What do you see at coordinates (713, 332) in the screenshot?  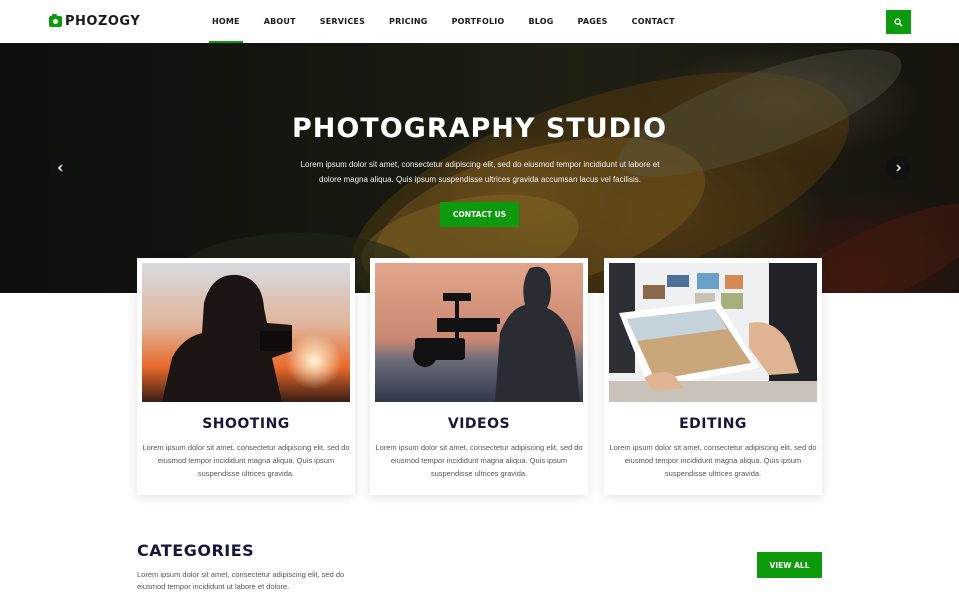 I see `editing-image` at bounding box center [713, 332].